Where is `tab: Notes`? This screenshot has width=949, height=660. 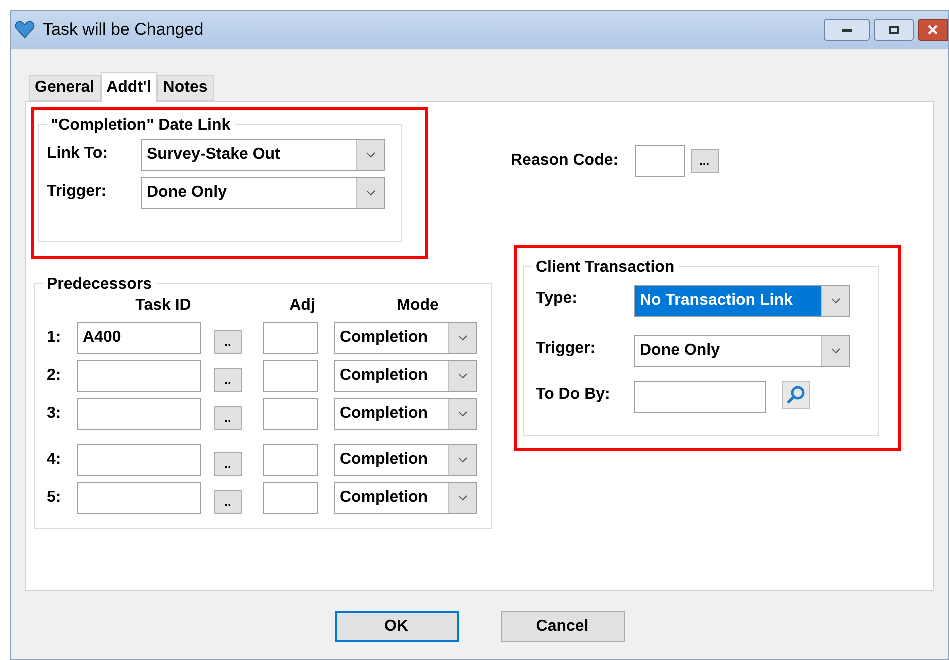
tab: Notes is located at coordinates (185, 88).